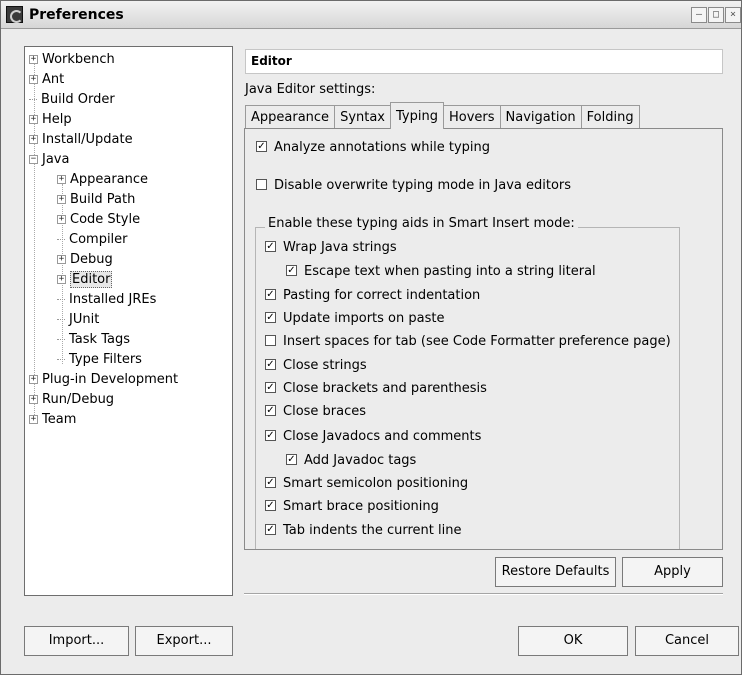 The image size is (742, 675). What do you see at coordinates (76, 15) in the screenshot?
I see `window-title: Preferences` at bounding box center [76, 15].